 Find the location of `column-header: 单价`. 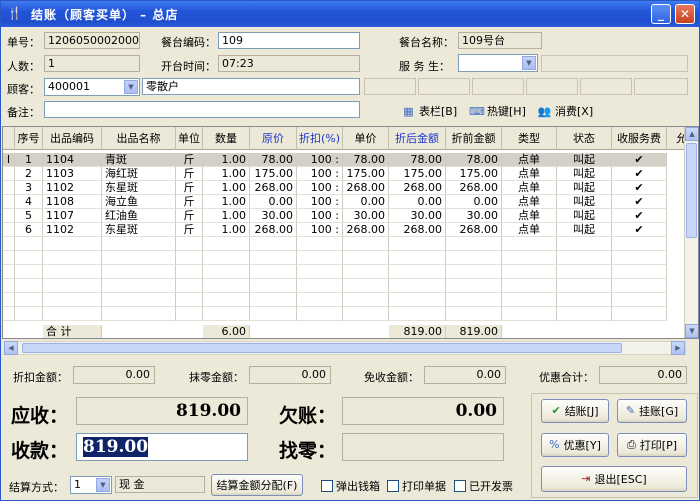

column-header: 单价 is located at coordinates (366, 138).